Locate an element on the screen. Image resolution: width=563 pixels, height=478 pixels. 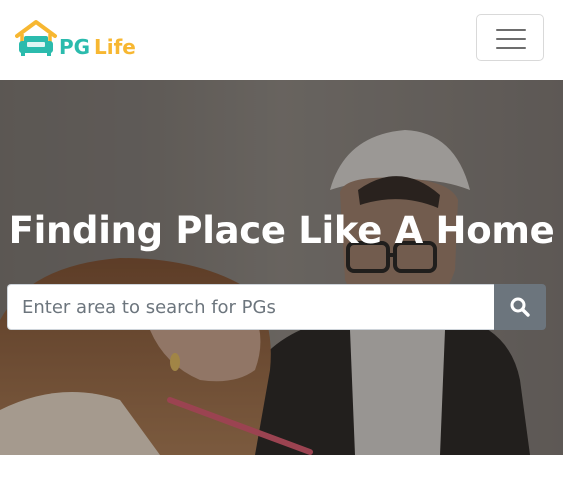
search-input is located at coordinates (250, 307).